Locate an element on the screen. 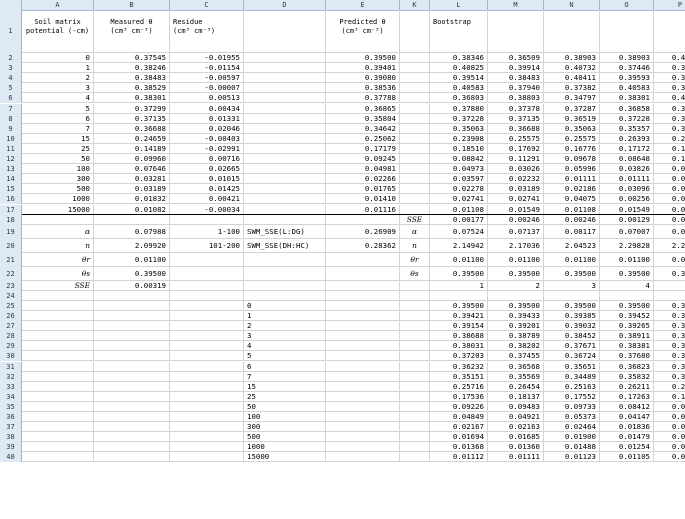 This screenshot has height=519, width=685. cell-b10: 0.24659 is located at coordinates (132, 138).